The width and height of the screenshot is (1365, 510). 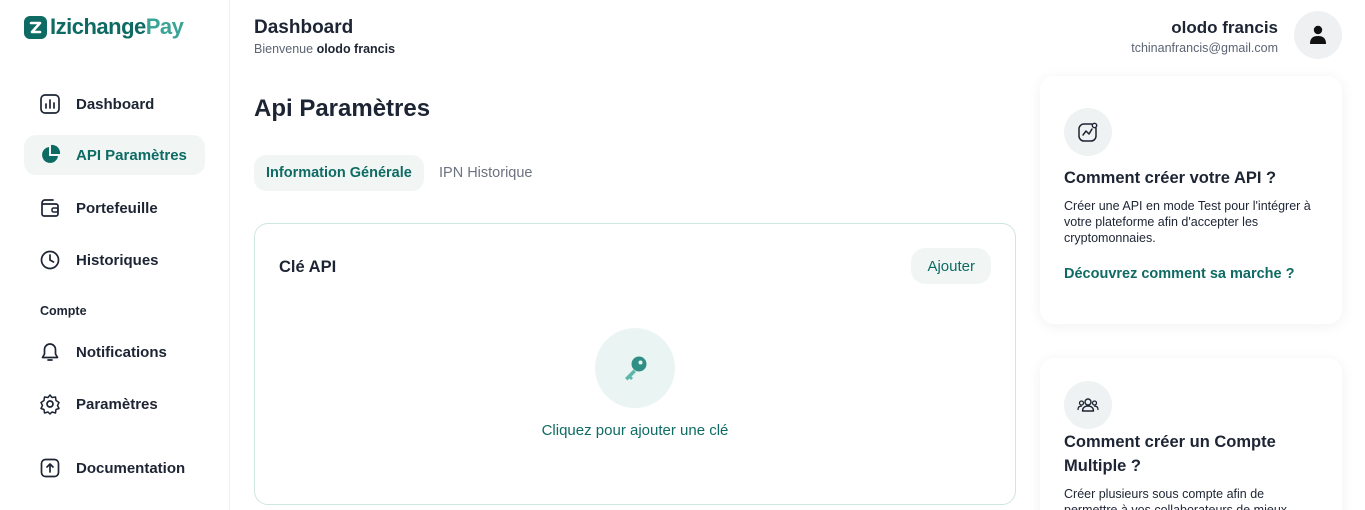 What do you see at coordinates (50, 155) in the screenshot?
I see `pie-chart-icon` at bounding box center [50, 155].